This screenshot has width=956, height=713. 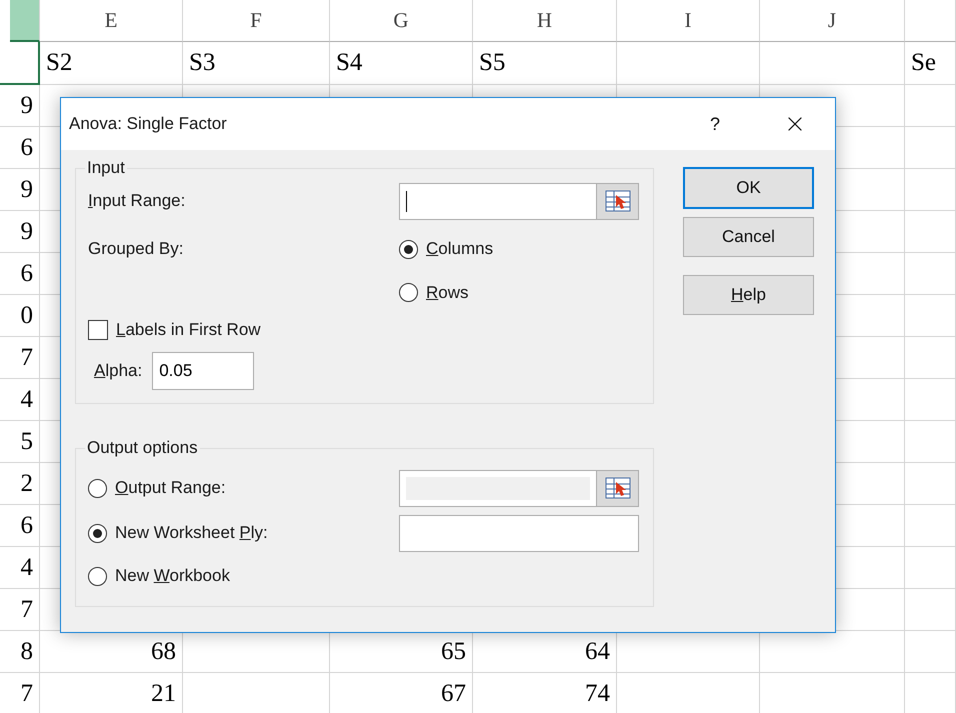 What do you see at coordinates (111, 693) in the screenshot?
I see `table-cell: 21` at bounding box center [111, 693].